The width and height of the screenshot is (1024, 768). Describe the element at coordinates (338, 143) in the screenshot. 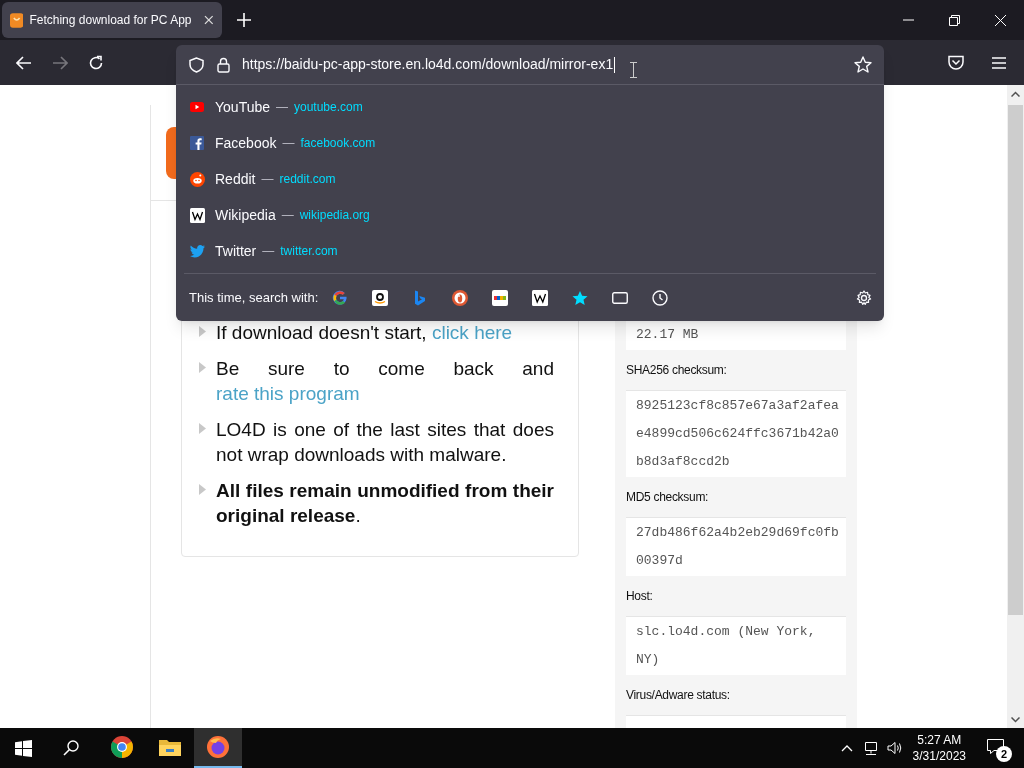

I see `suggestion-url: facebook.com` at that location.